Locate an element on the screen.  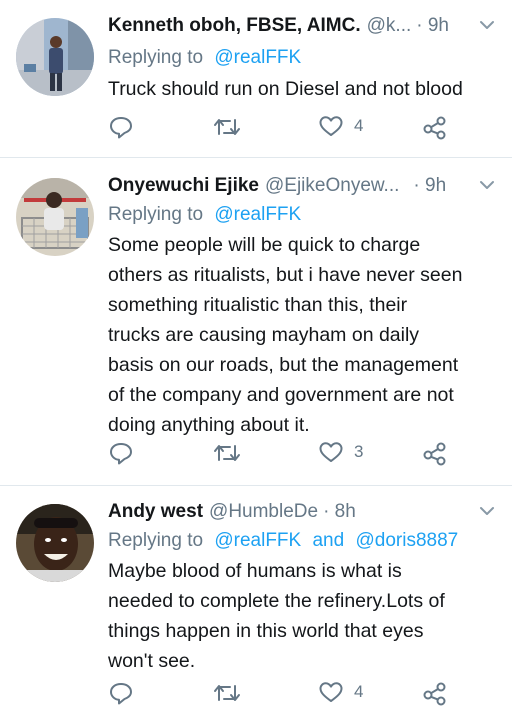
timestamp: · 8h is located at coordinates (339, 512).